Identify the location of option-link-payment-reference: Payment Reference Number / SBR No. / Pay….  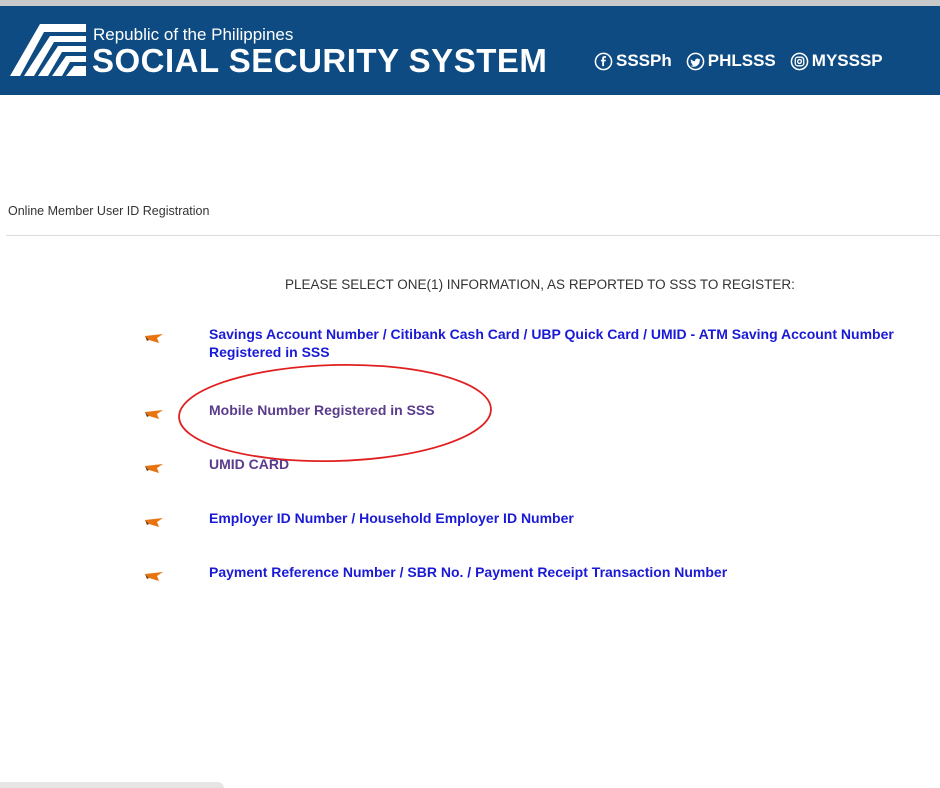
(574, 572).